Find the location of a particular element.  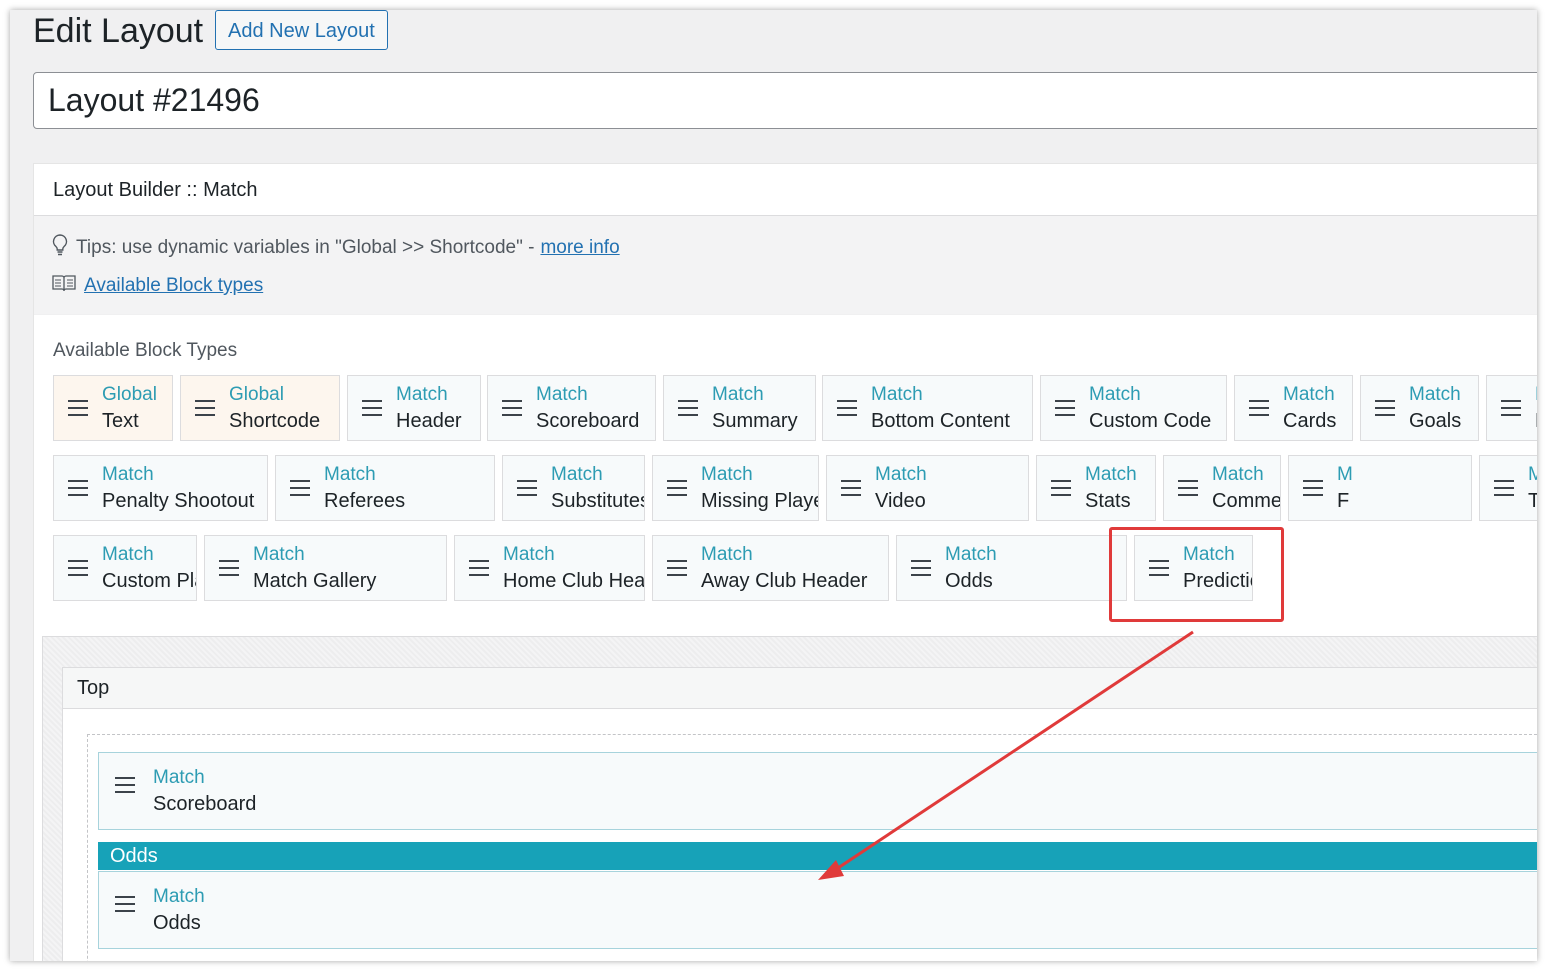

block-type-match-odds: Match Odds is located at coordinates (1011, 568).